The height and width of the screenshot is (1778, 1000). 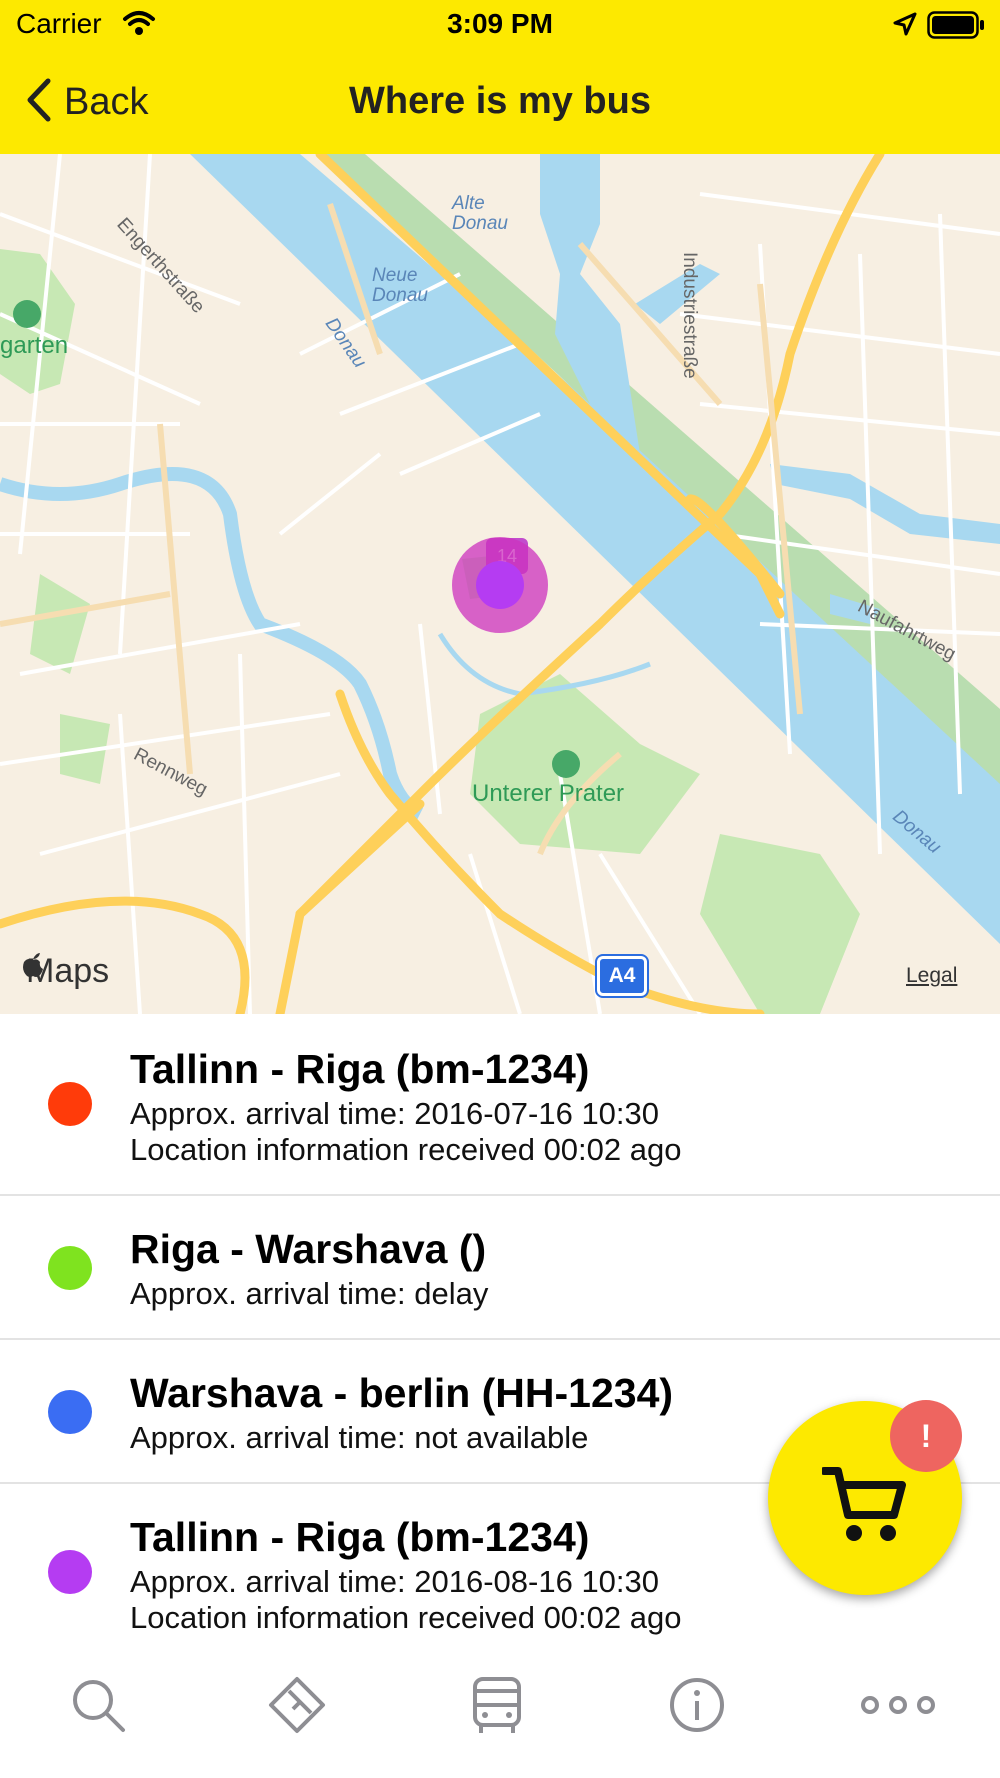 I want to click on status-time: 3:09 PM, so click(x=500, y=23).